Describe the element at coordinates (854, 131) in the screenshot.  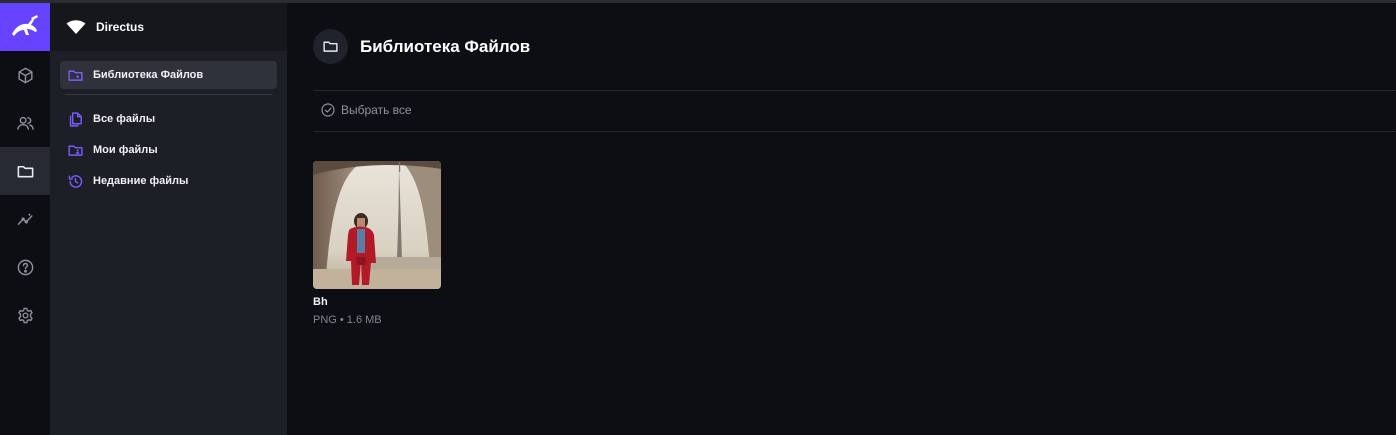
I see `toolbar-divider` at that location.